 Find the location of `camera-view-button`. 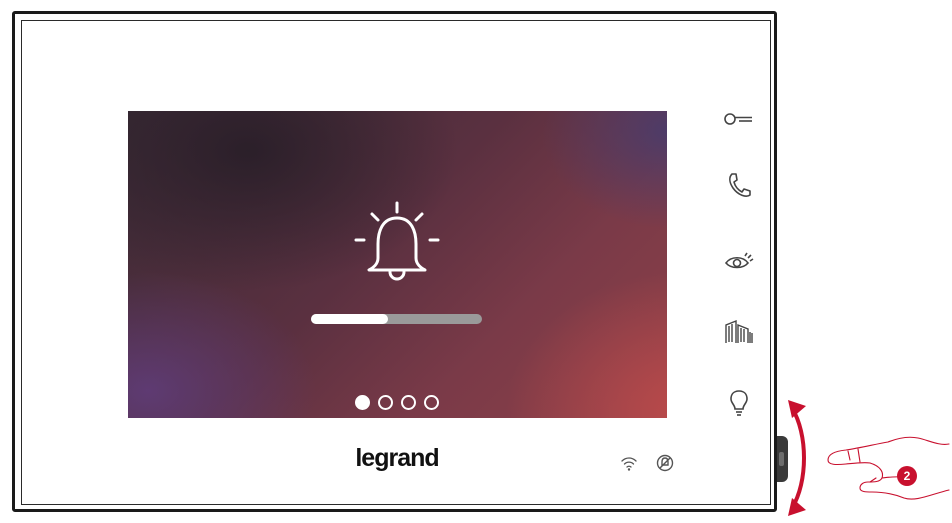

camera-view-button is located at coordinates (739, 261).